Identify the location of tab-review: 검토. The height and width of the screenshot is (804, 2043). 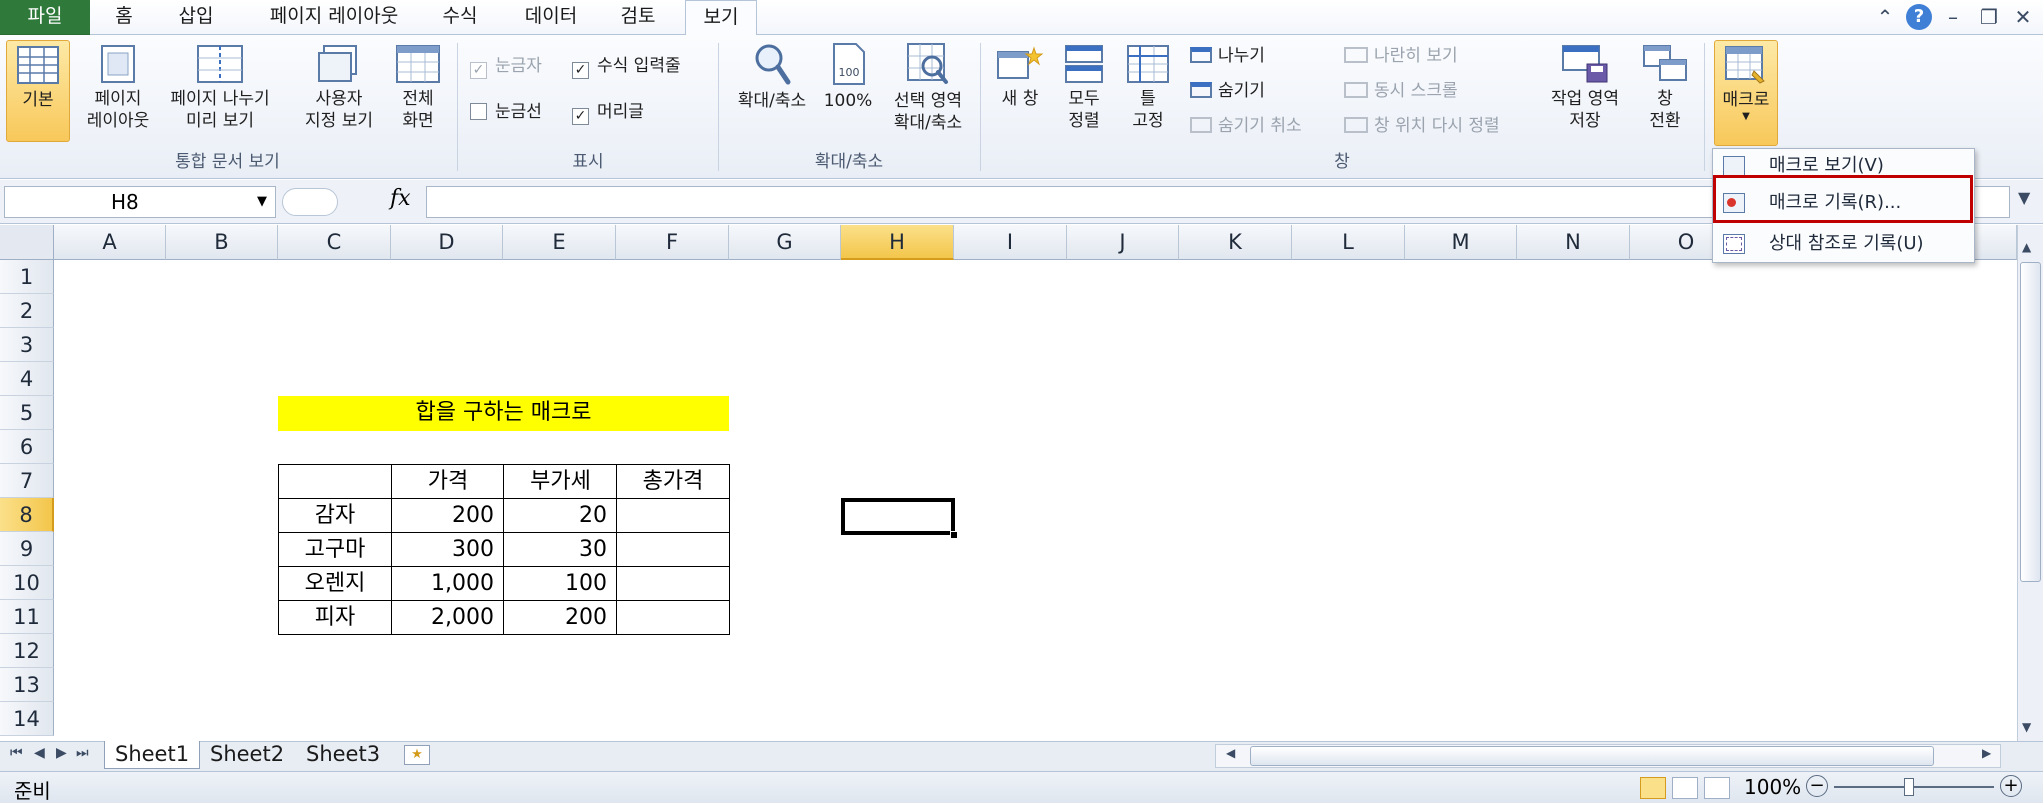
(638, 17).